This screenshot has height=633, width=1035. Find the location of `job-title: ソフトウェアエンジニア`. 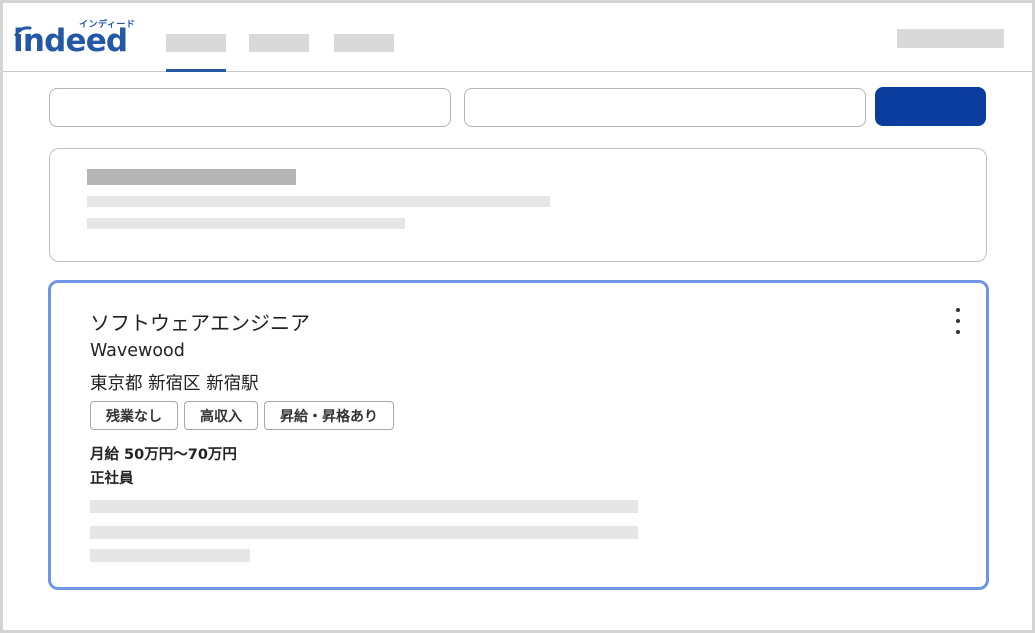

job-title: ソフトウェアエンジニア is located at coordinates (200, 321).